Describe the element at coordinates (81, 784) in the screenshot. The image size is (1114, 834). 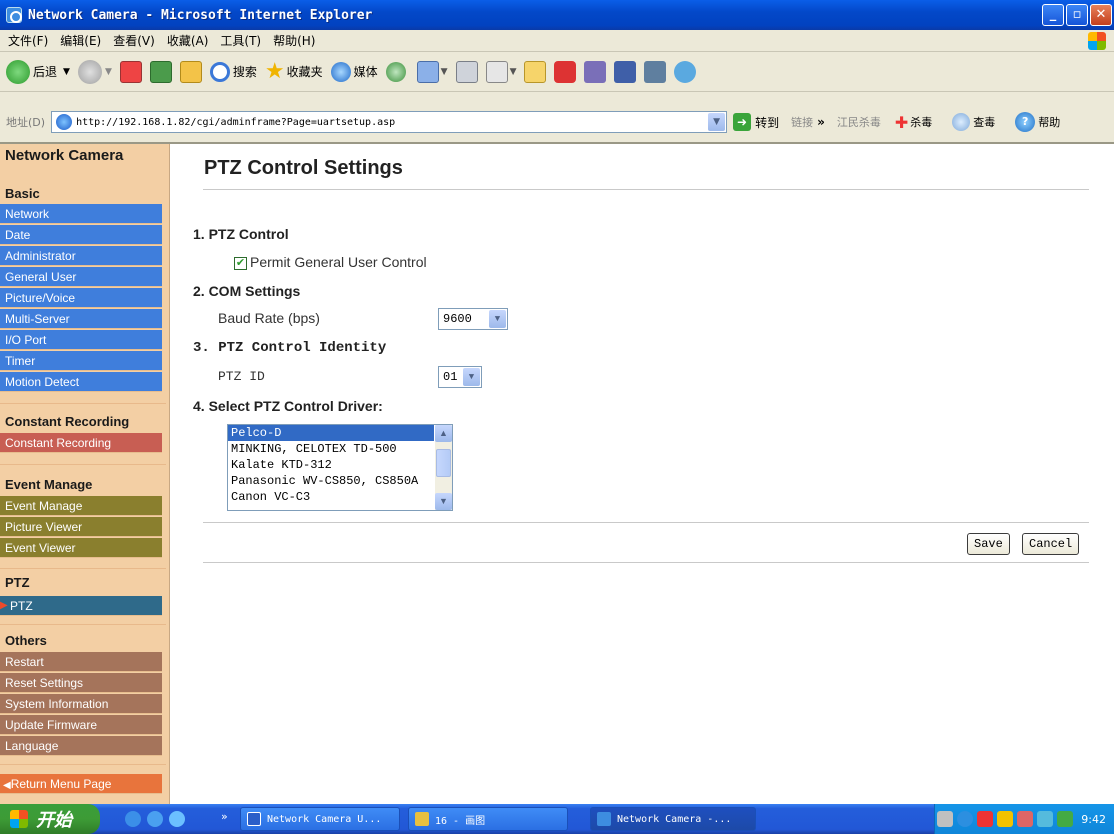
I see `return-menu-button: ◀Return Menu Page` at that location.